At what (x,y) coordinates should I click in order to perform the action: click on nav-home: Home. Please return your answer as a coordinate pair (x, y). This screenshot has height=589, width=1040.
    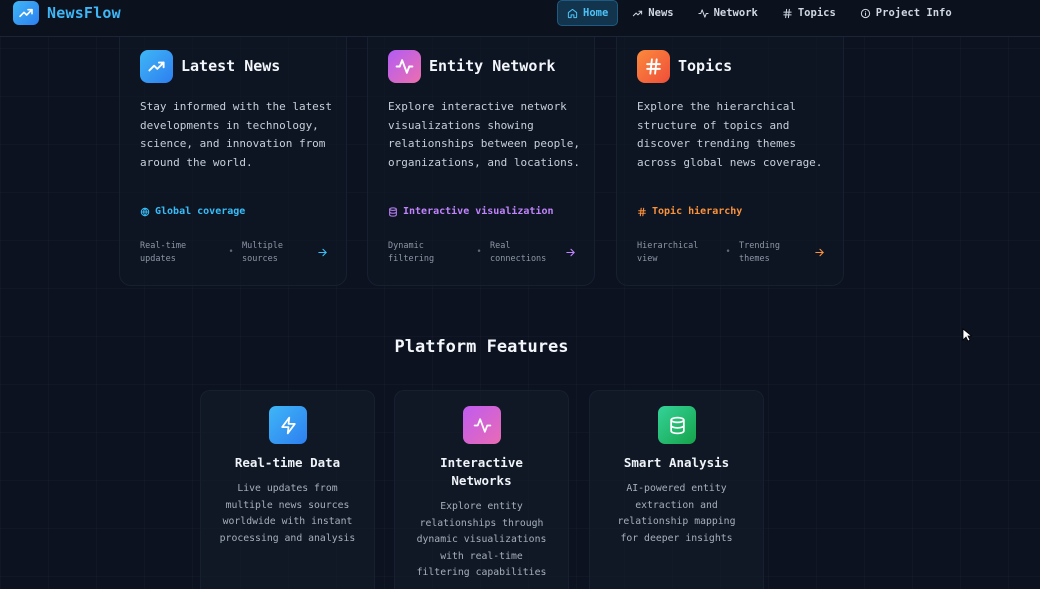
    Looking at the image, I should click on (588, 13).